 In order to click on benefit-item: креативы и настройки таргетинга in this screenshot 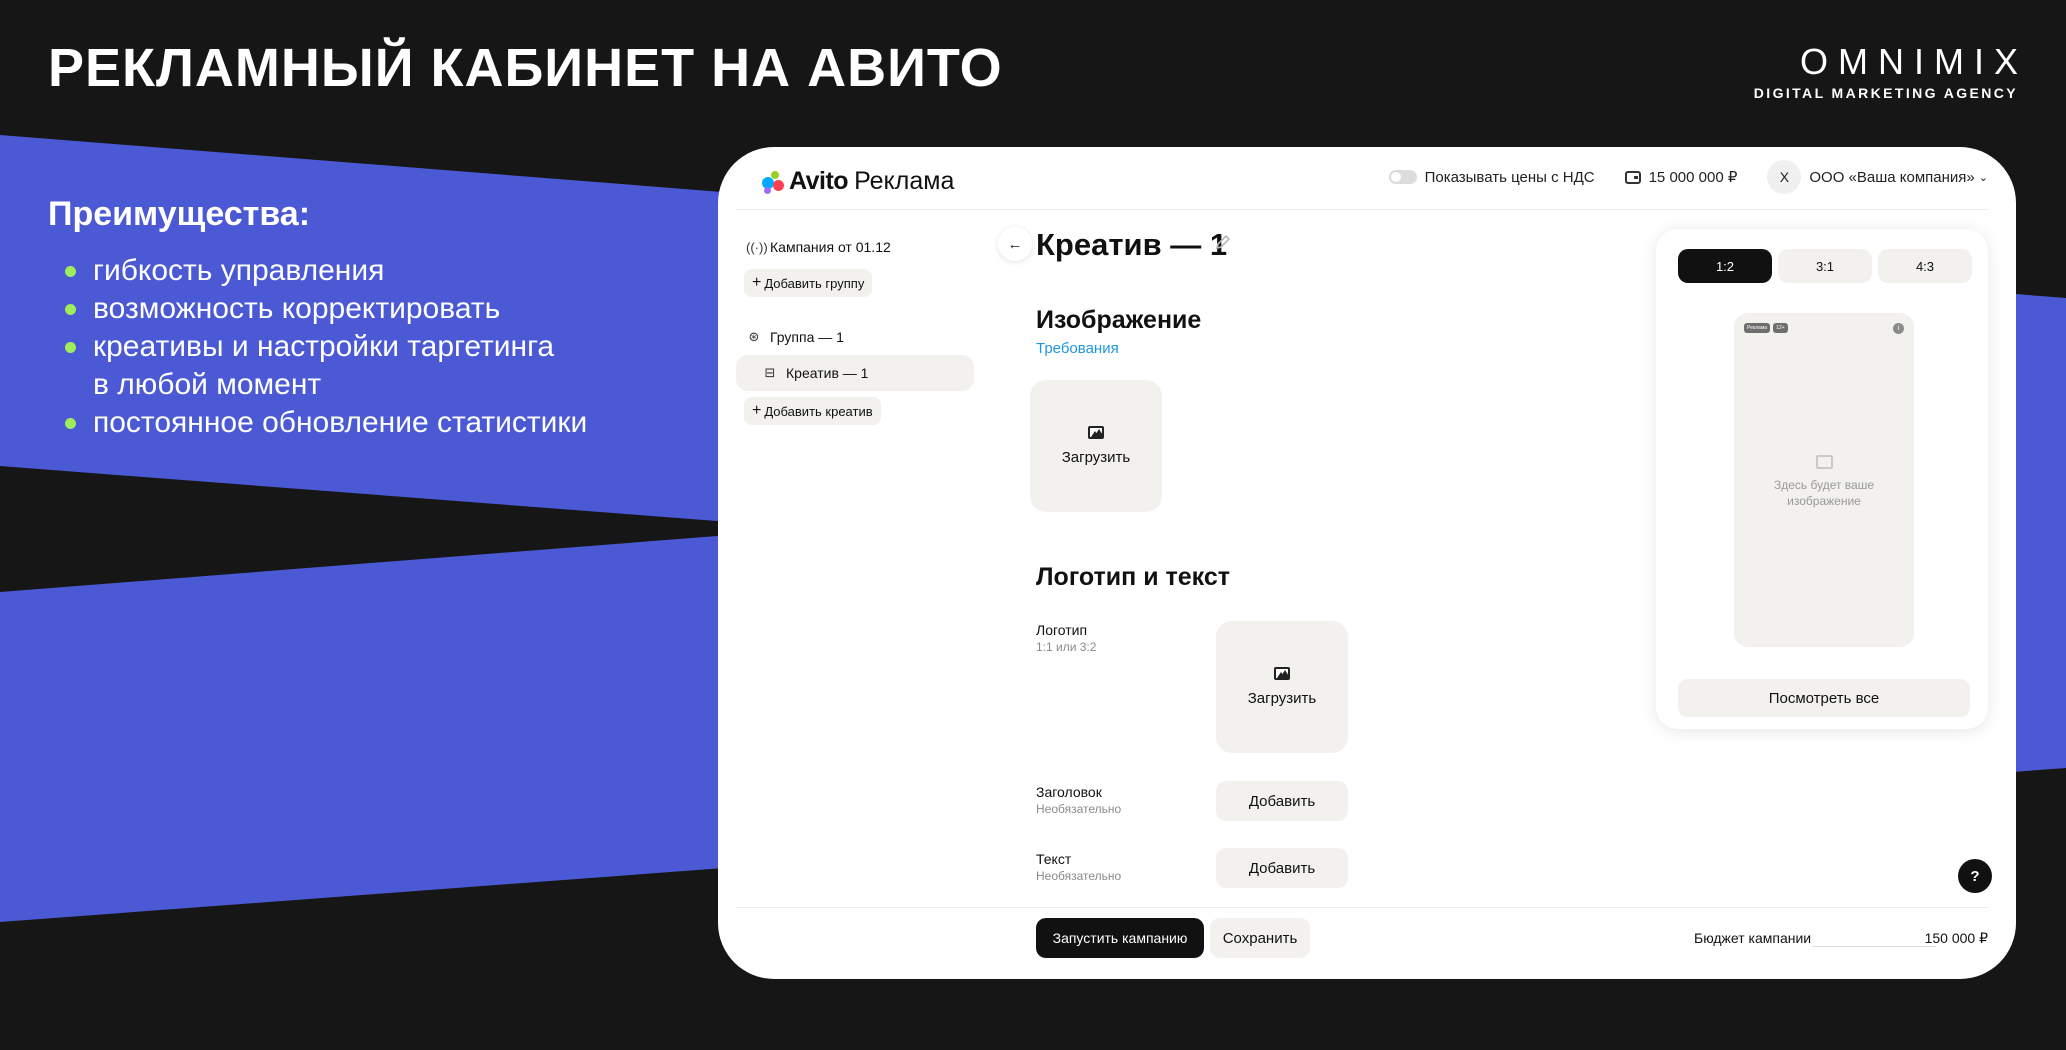, I will do `click(317, 347)`.